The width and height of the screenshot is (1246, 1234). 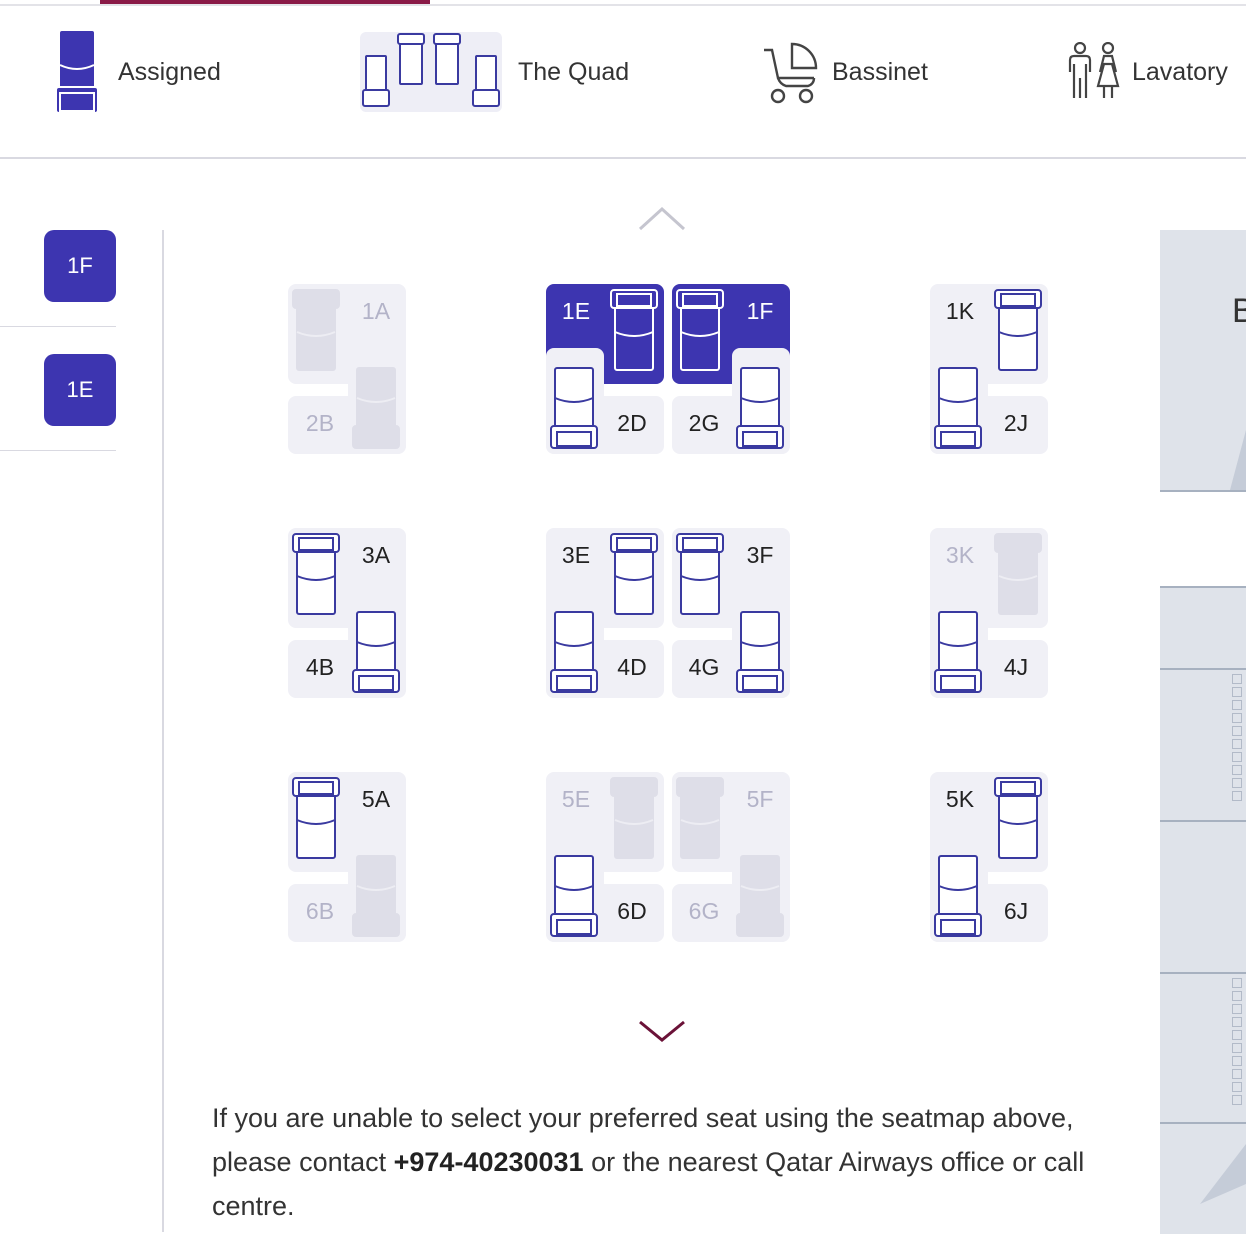 What do you see at coordinates (960, 799) in the screenshot?
I see `seat-label-5K: 5K` at bounding box center [960, 799].